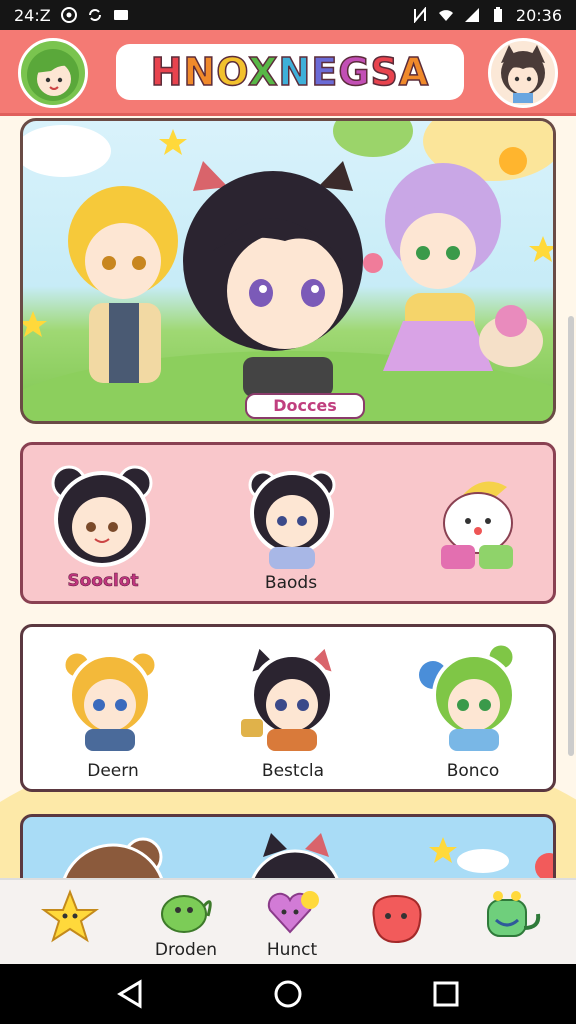 The width and height of the screenshot is (576, 1024). Describe the element at coordinates (471, 15) in the screenshot. I see `signal-icon` at that location.